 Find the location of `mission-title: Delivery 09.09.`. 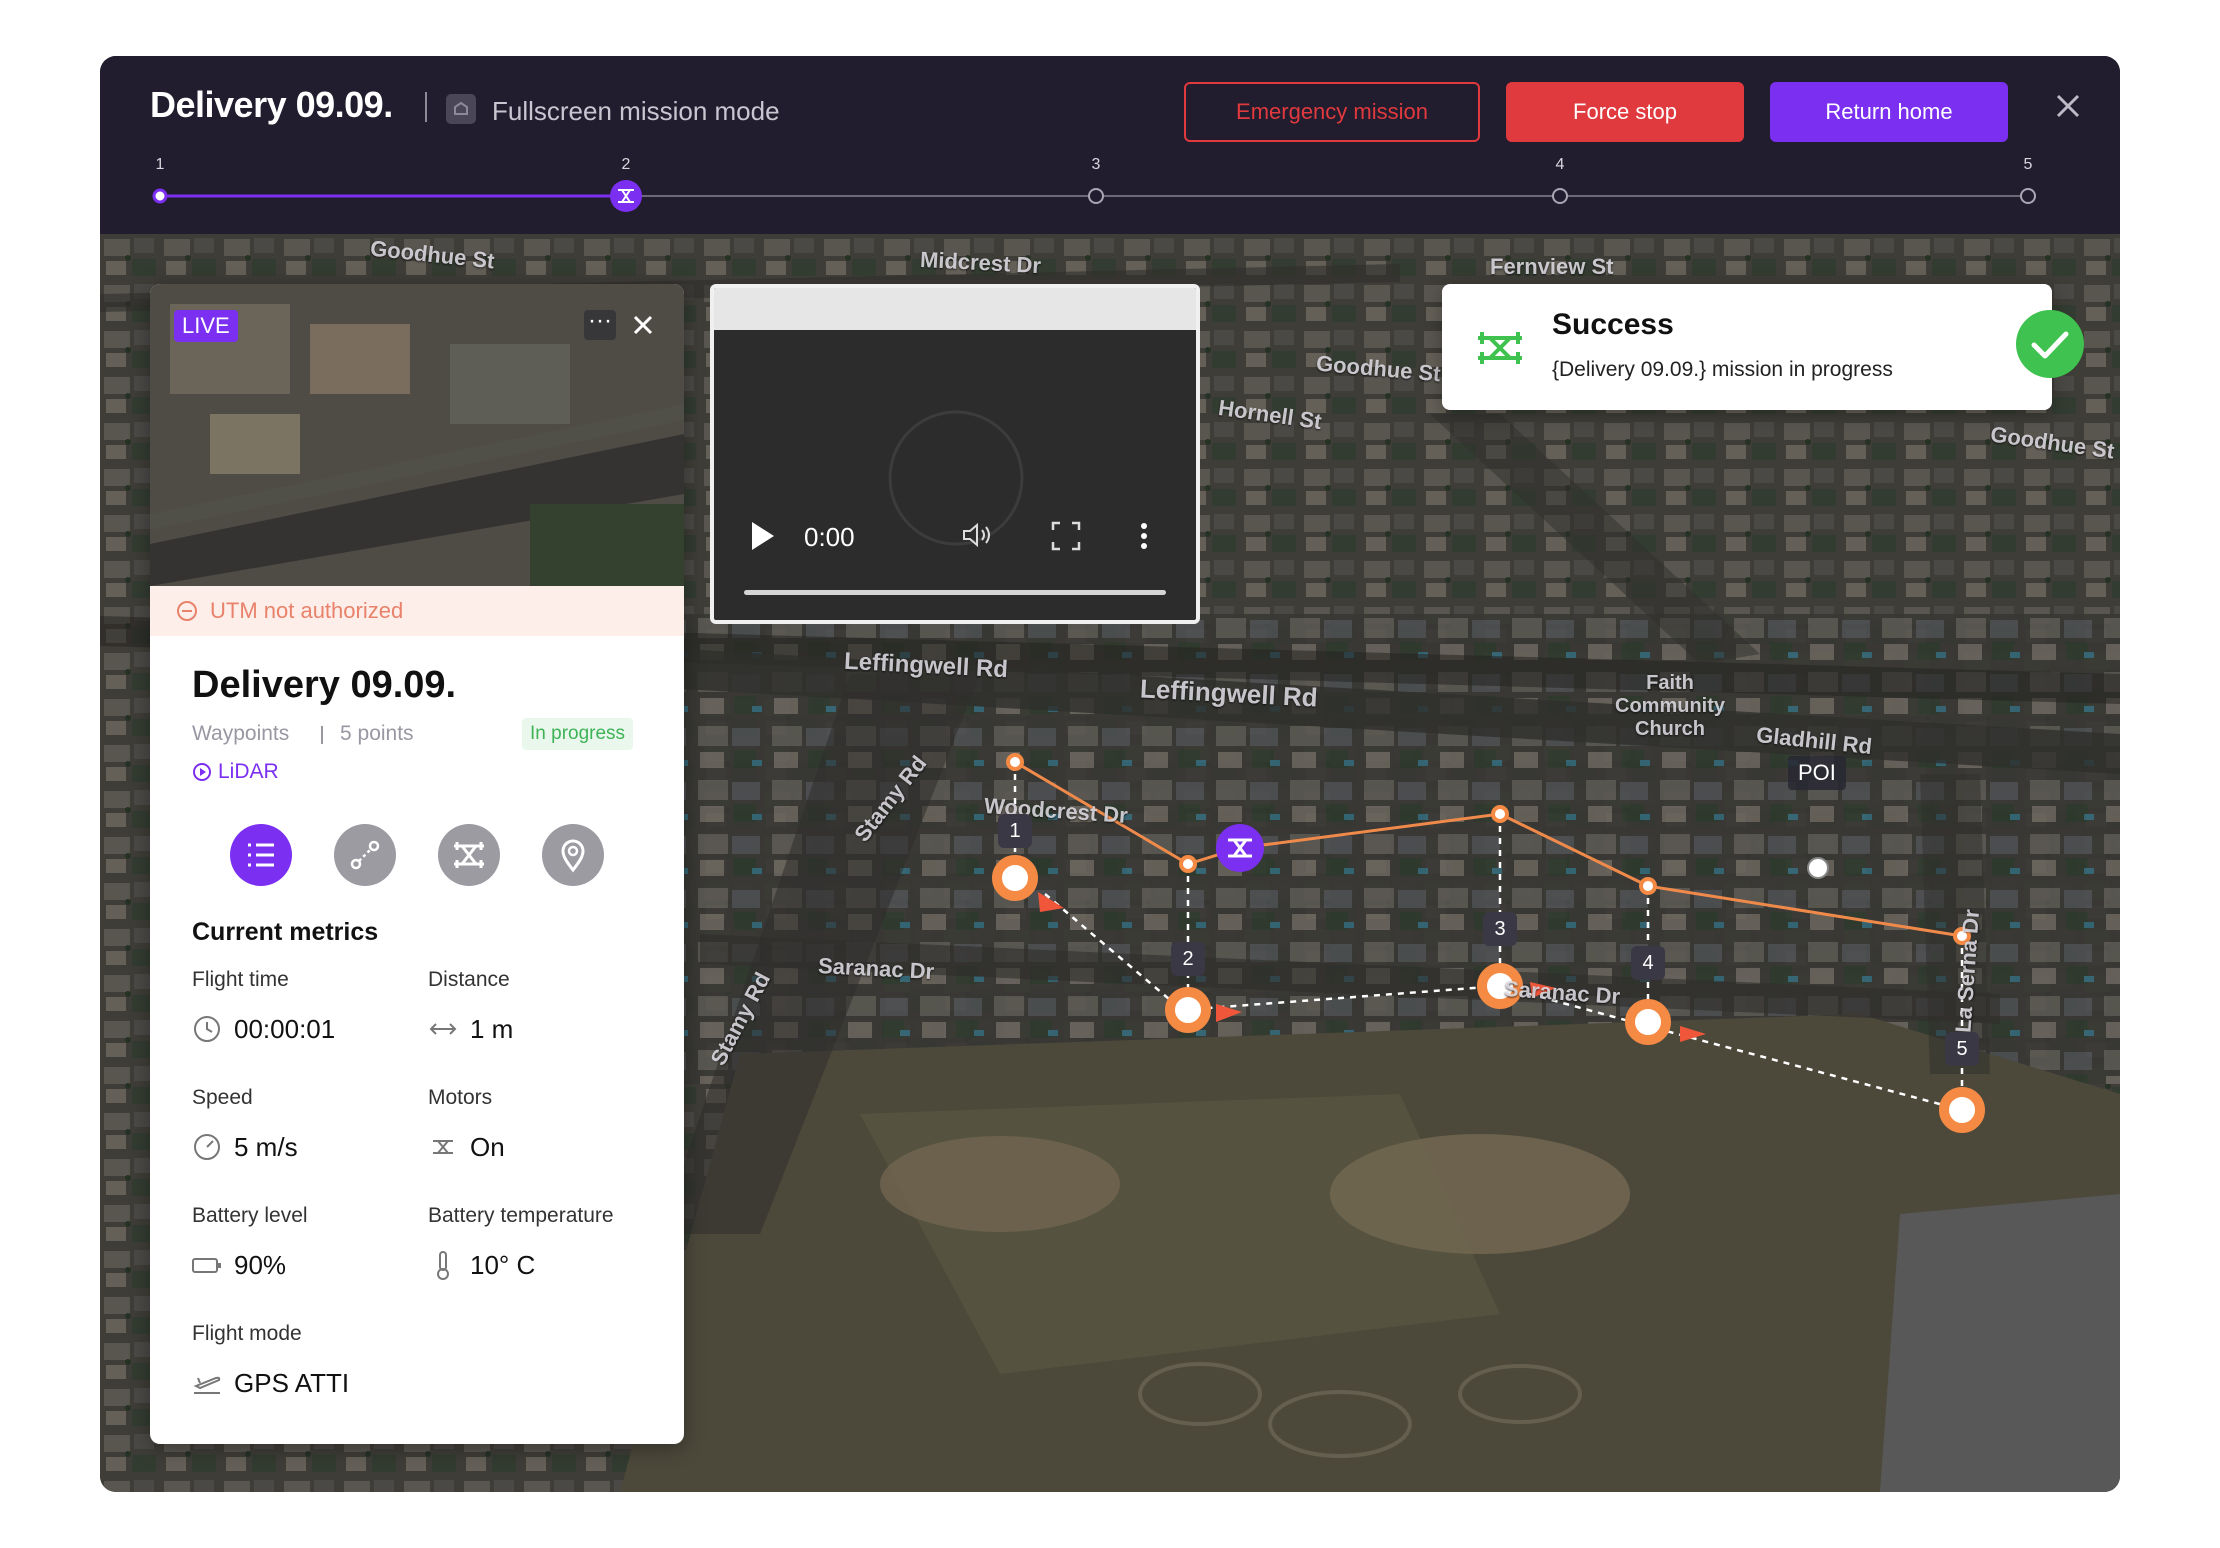

mission-title: Delivery 09.09. is located at coordinates (271, 104).